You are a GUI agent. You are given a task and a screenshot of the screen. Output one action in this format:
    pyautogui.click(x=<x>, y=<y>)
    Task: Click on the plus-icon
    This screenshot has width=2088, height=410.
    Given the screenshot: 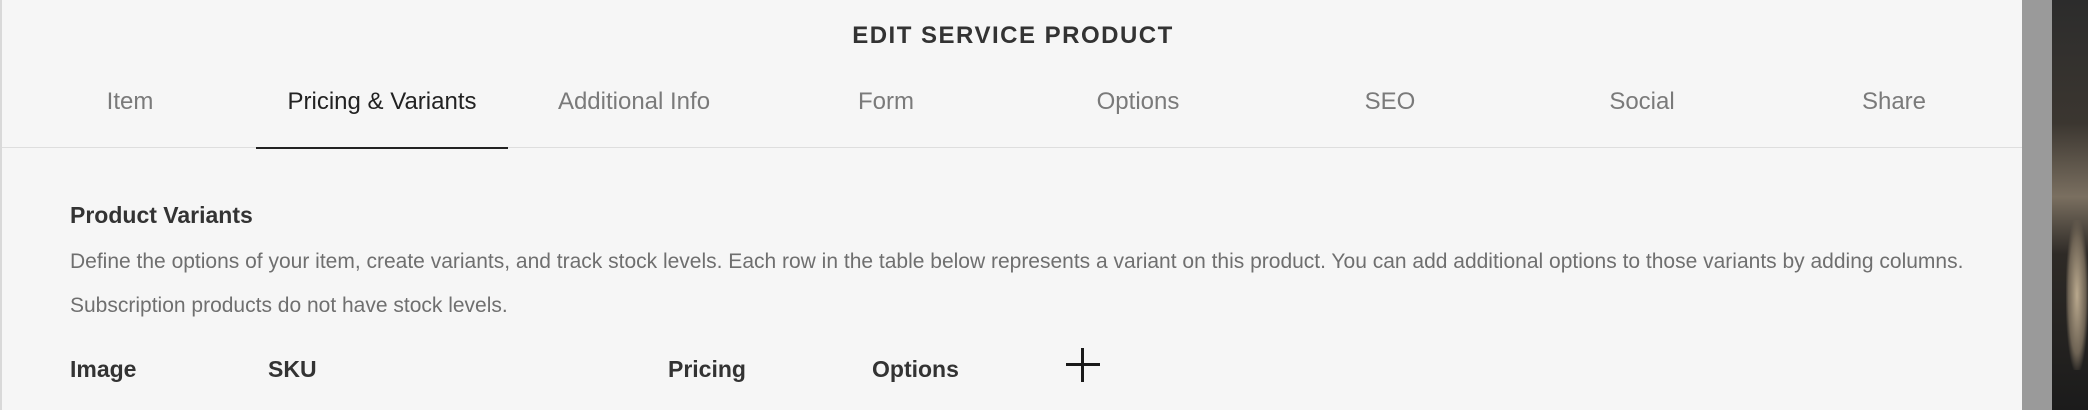 What is the action you would take?
    pyautogui.click(x=1083, y=365)
    